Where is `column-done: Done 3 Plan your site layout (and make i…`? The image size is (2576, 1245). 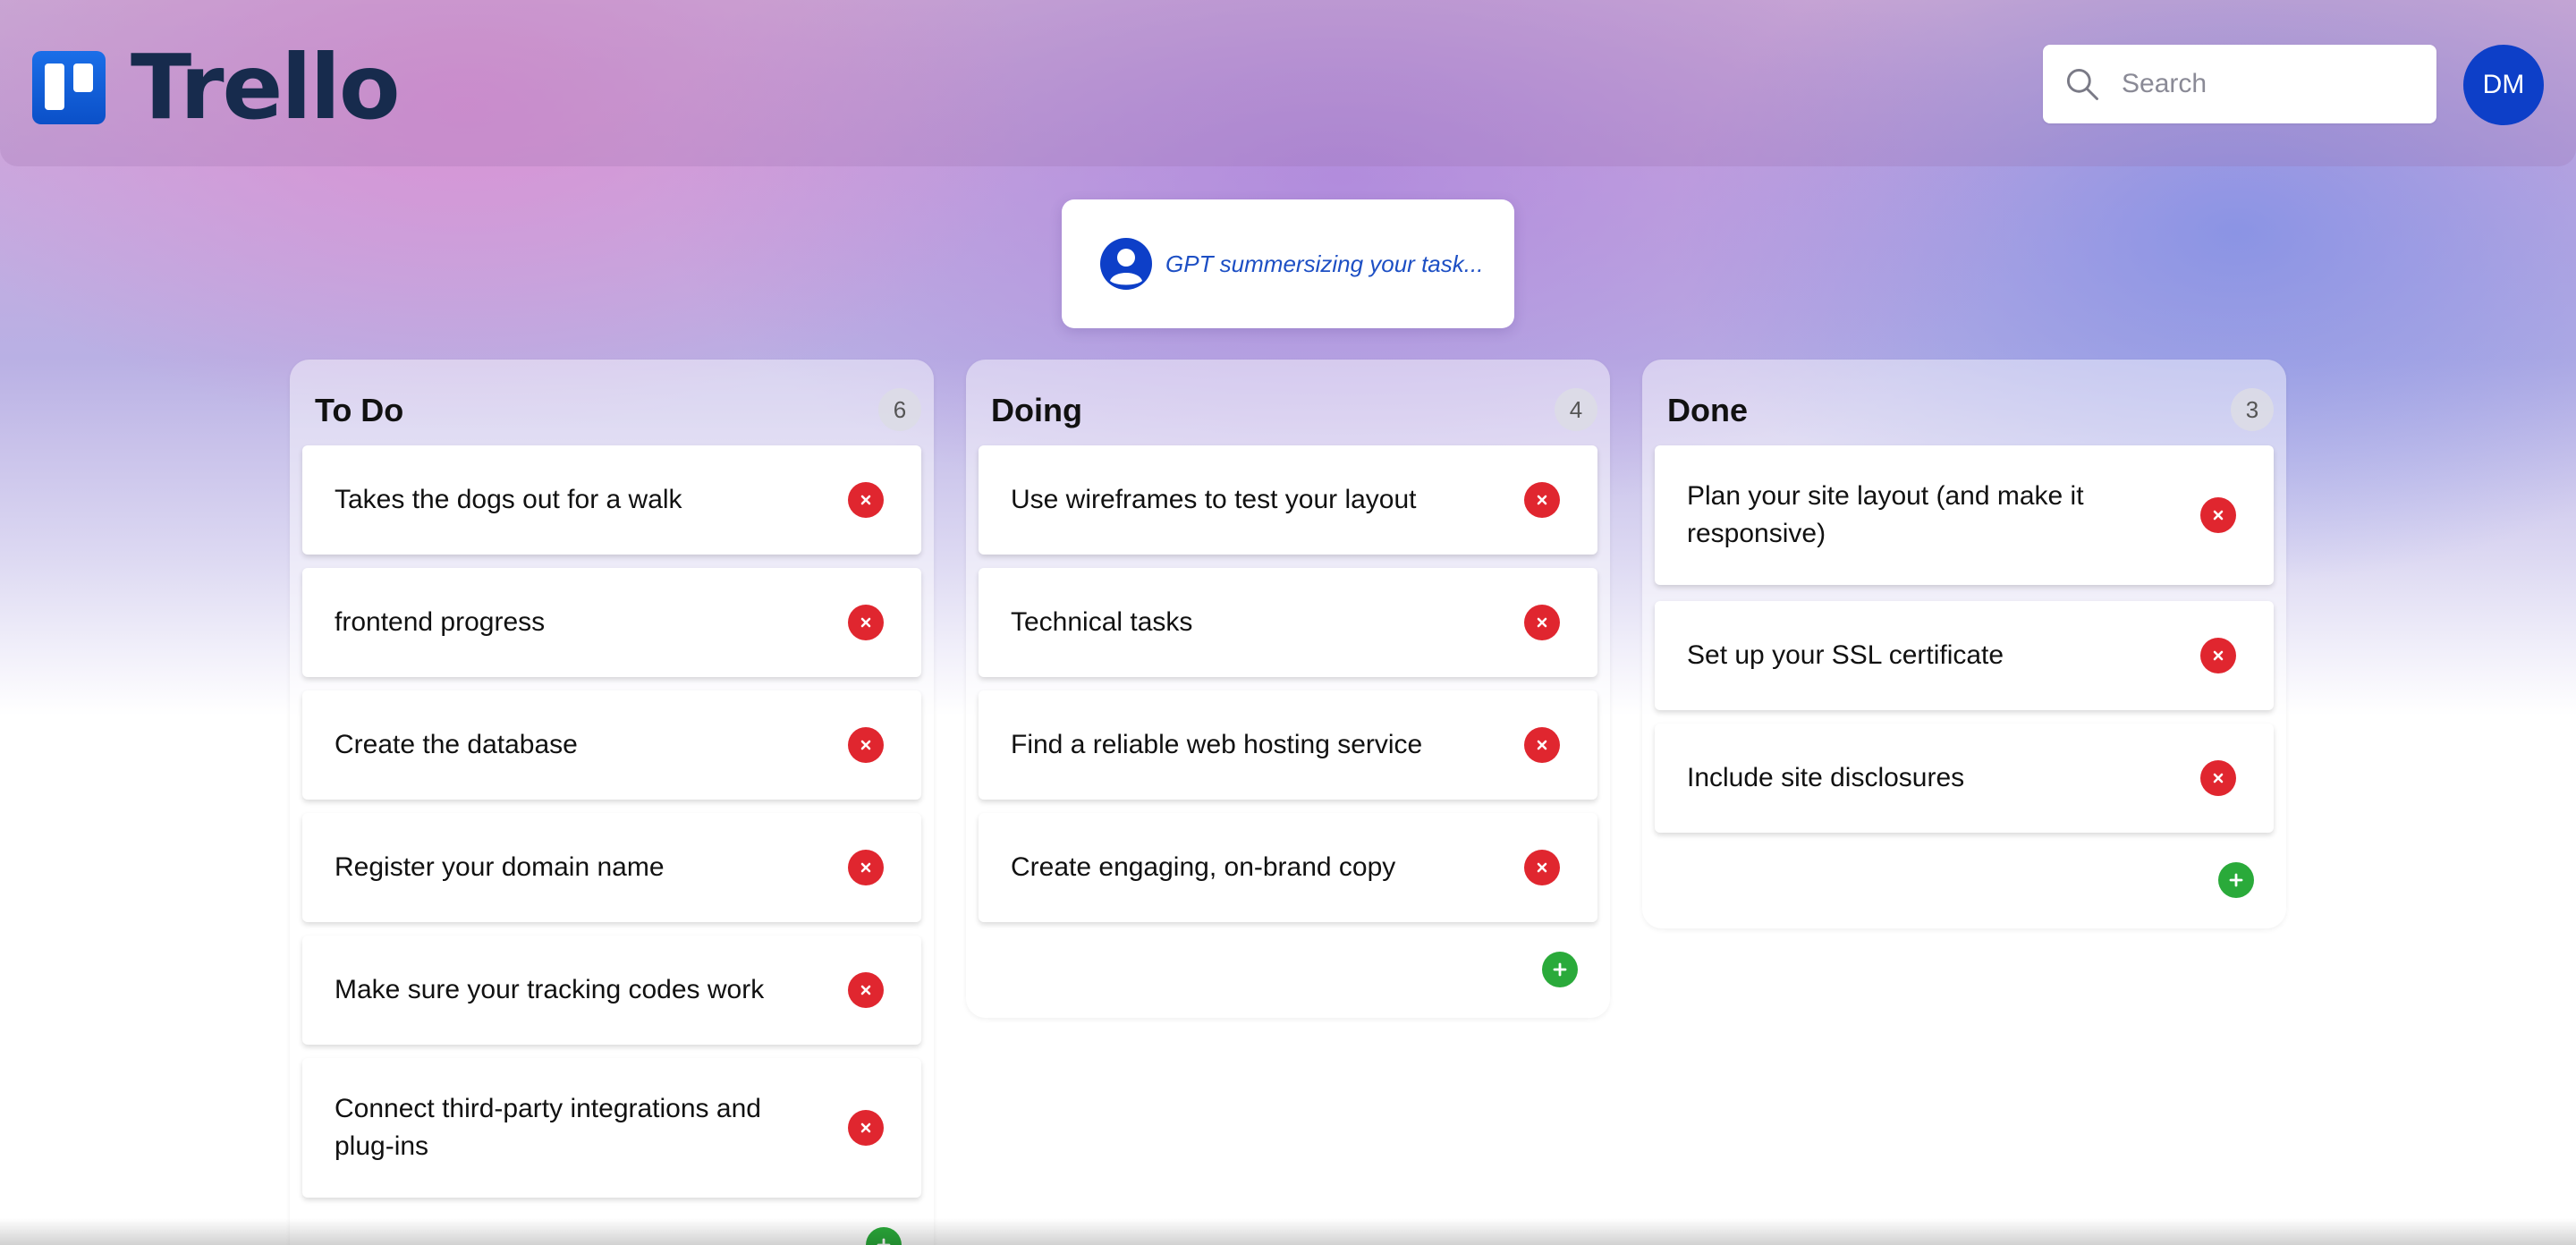
column-done: Done 3 Plan your site layout (and make i… is located at coordinates (1964, 644).